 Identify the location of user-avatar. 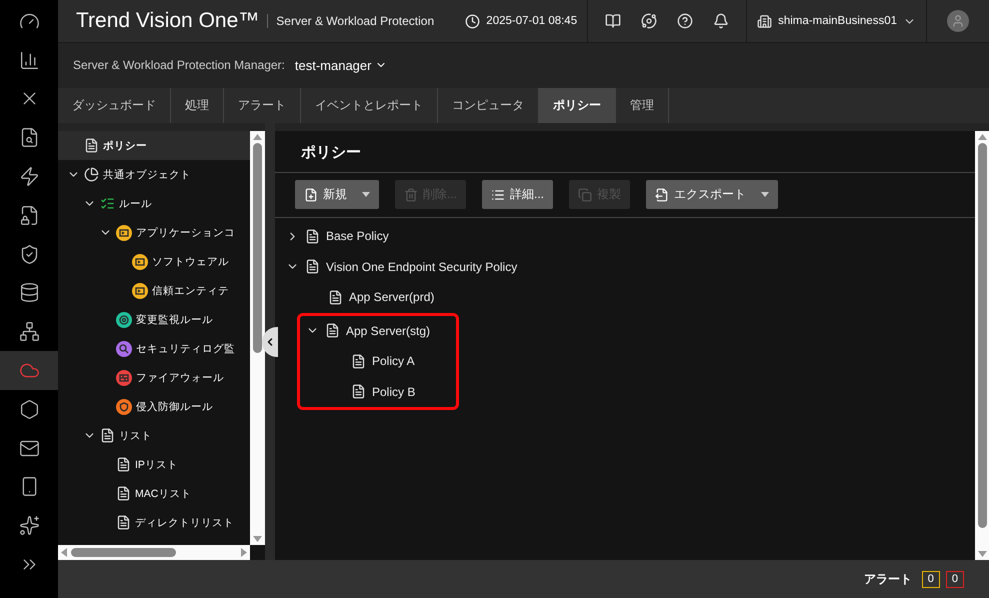
(958, 21).